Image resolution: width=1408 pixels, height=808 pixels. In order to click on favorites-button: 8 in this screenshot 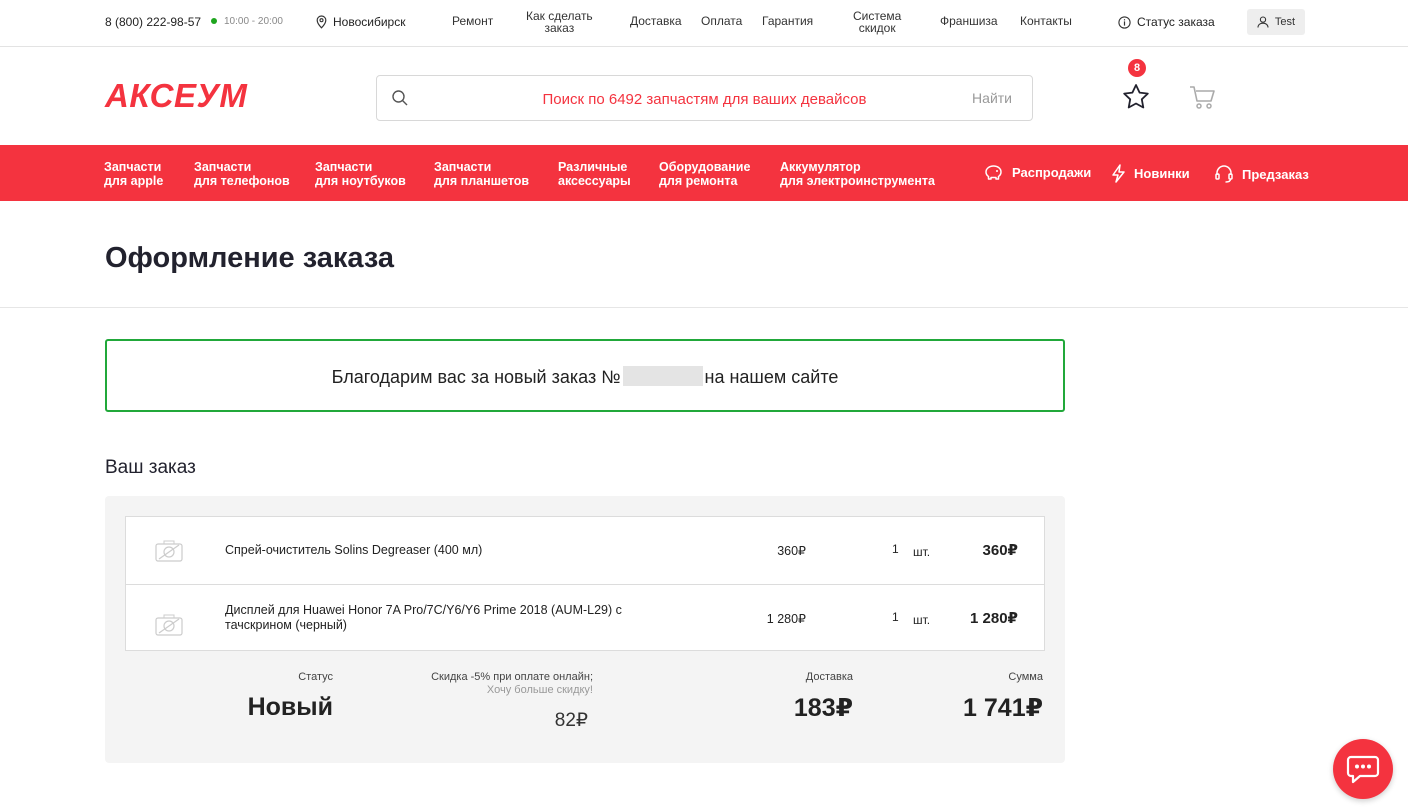, I will do `click(1136, 87)`.